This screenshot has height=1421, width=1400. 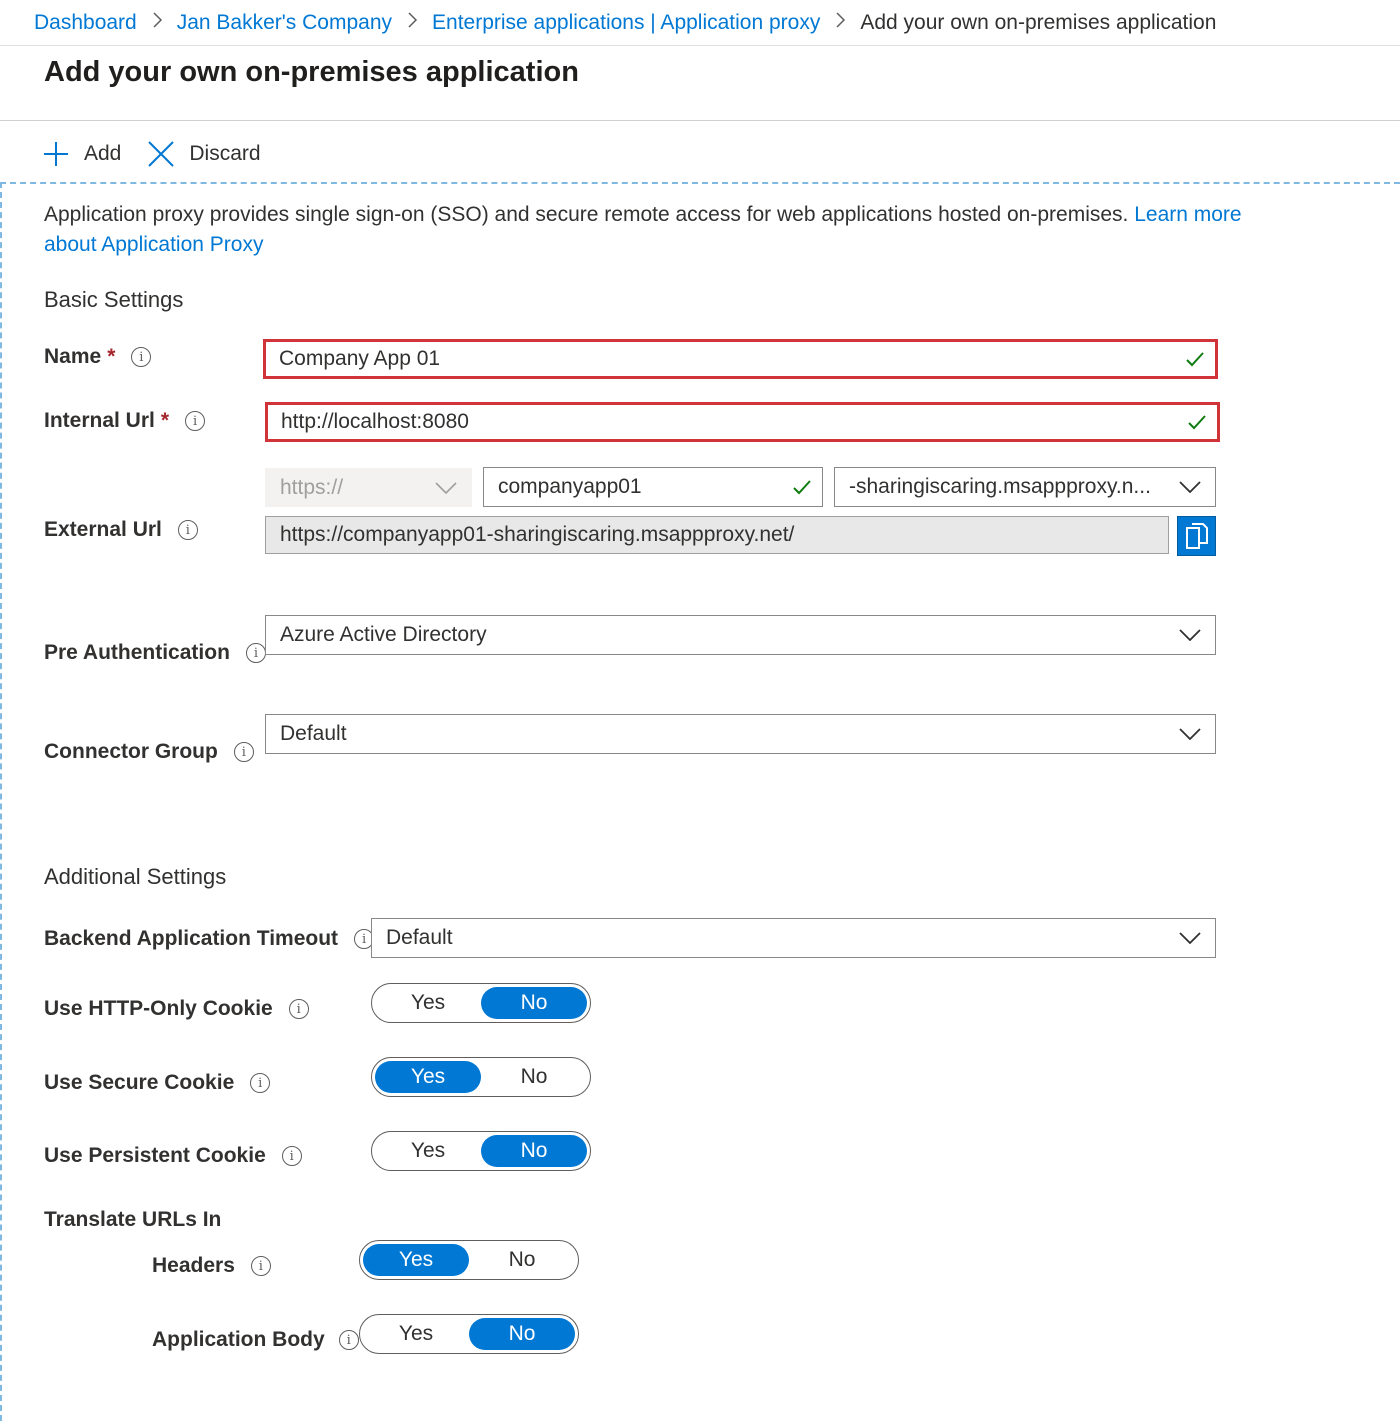 What do you see at coordinates (1038, 22) in the screenshot?
I see `breadcrumb-current: Add your own on-premises application` at bounding box center [1038, 22].